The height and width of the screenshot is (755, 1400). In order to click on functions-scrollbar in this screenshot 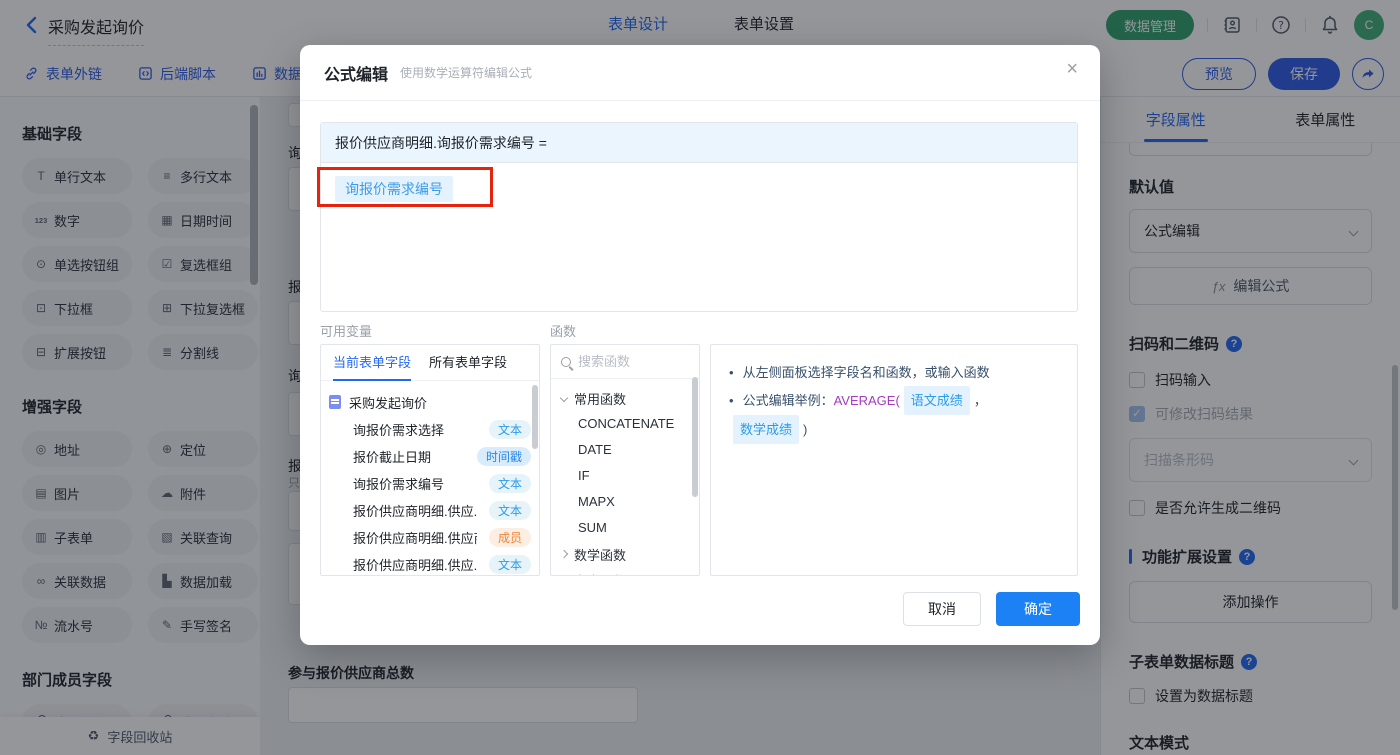, I will do `click(695, 437)`.